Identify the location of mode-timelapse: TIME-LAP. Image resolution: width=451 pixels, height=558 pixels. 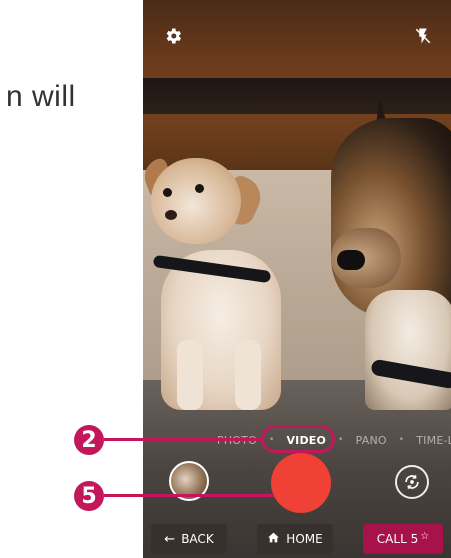
(433, 440).